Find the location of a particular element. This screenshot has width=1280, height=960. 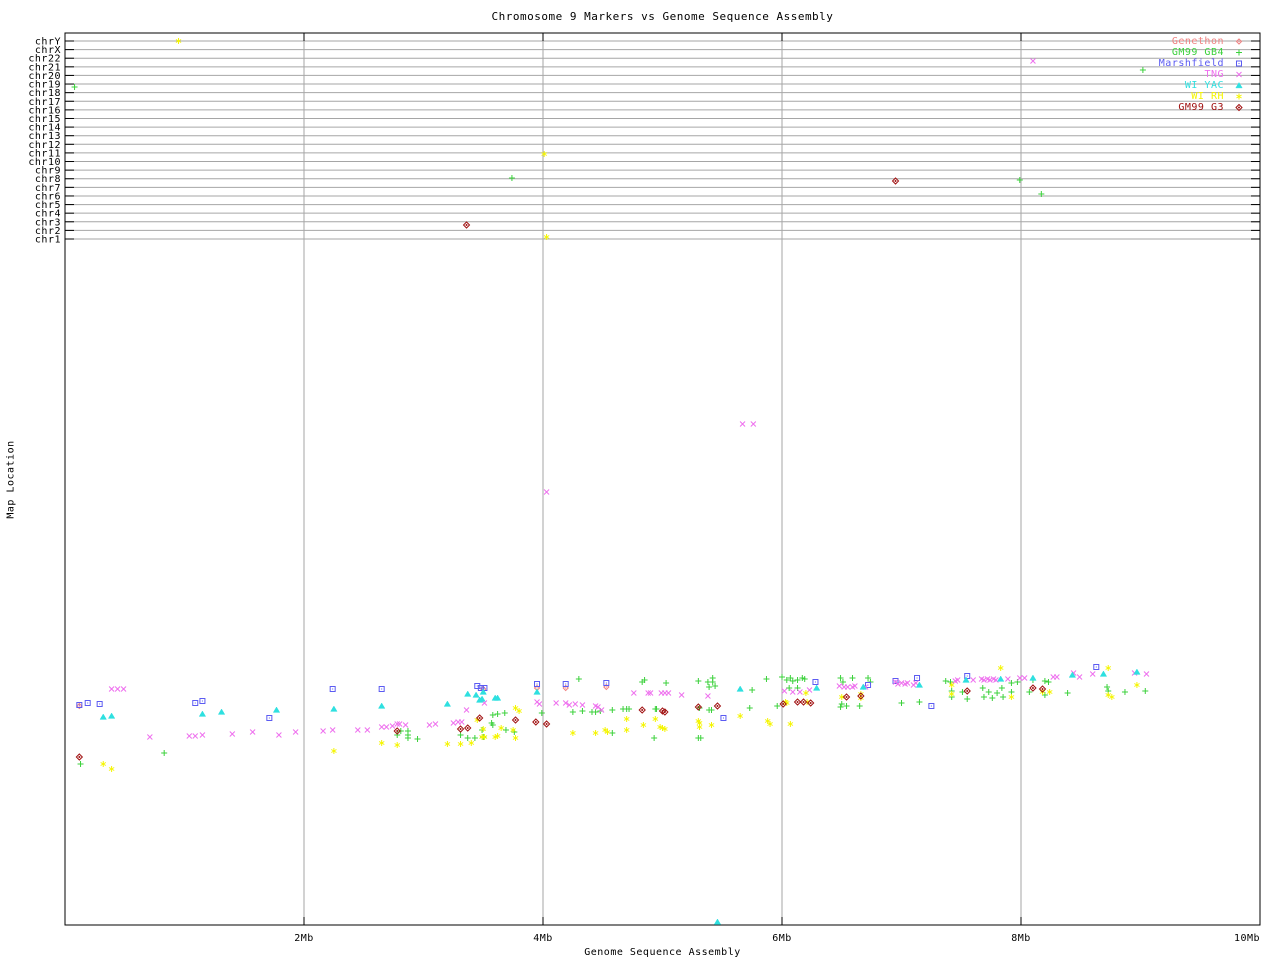

legend-label-gm99-g3: GM99 G3 is located at coordinates (1201, 107).